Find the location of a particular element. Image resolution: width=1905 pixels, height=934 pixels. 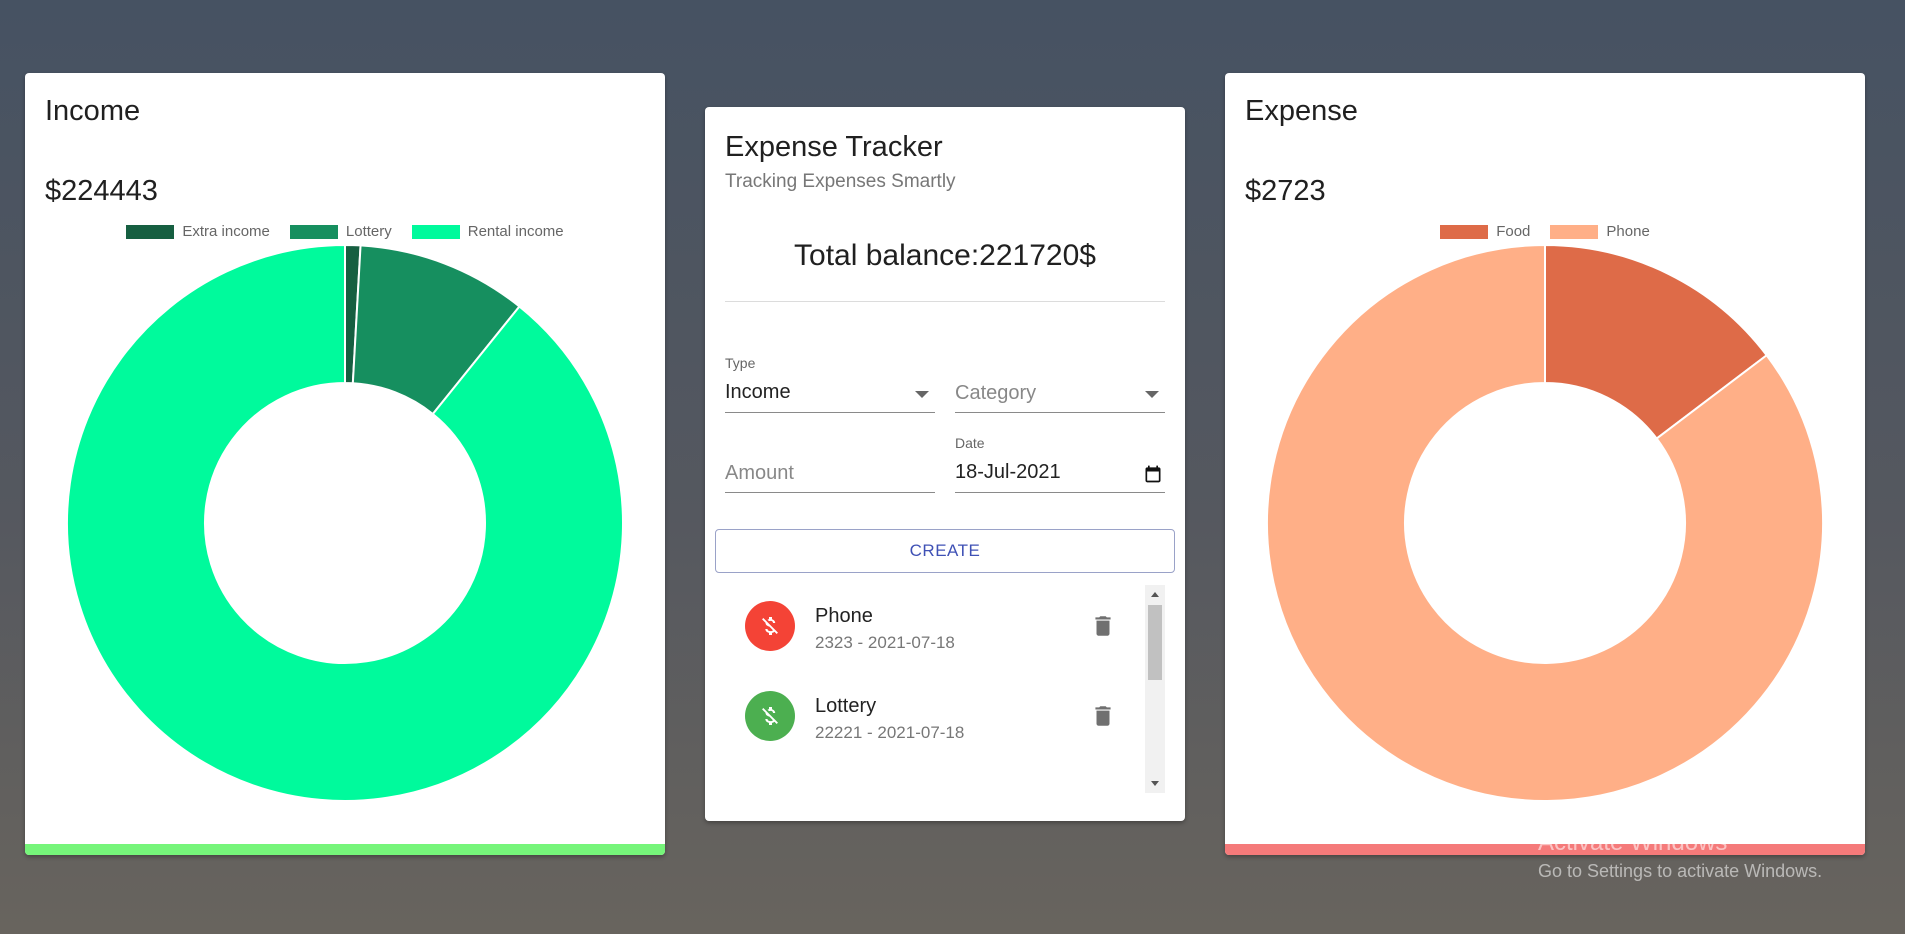

scroll-down-arrow-icon is located at coordinates (1155, 783).